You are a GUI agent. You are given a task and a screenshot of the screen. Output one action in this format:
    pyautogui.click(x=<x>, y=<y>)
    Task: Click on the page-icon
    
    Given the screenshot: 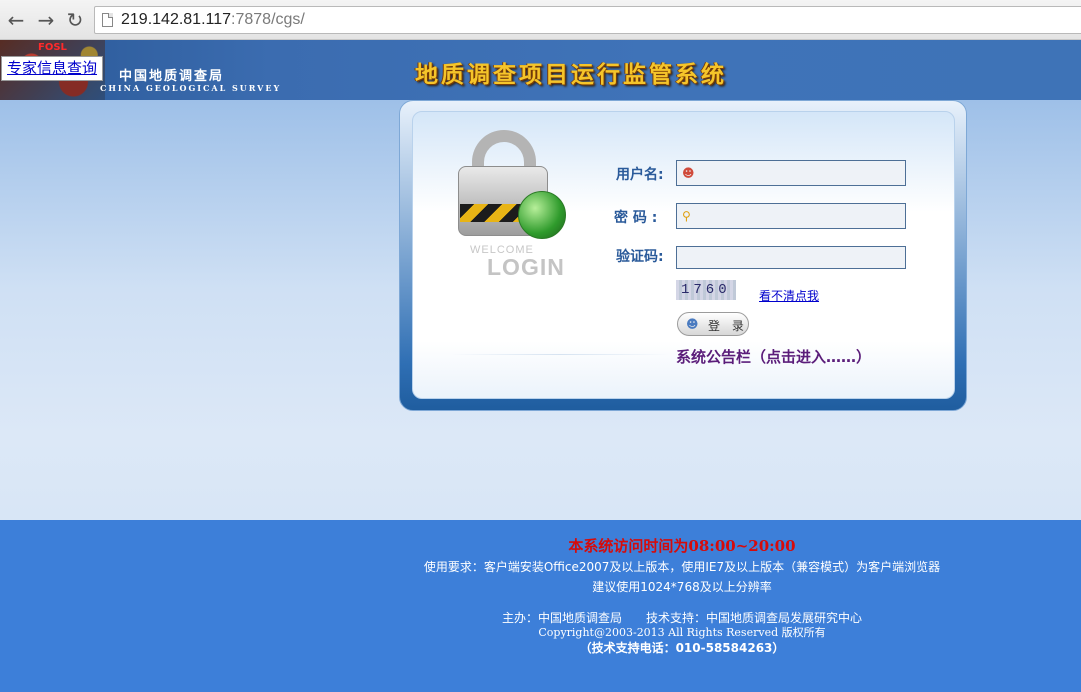 What is the action you would take?
    pyautogui.click(x=107, y=20)
    